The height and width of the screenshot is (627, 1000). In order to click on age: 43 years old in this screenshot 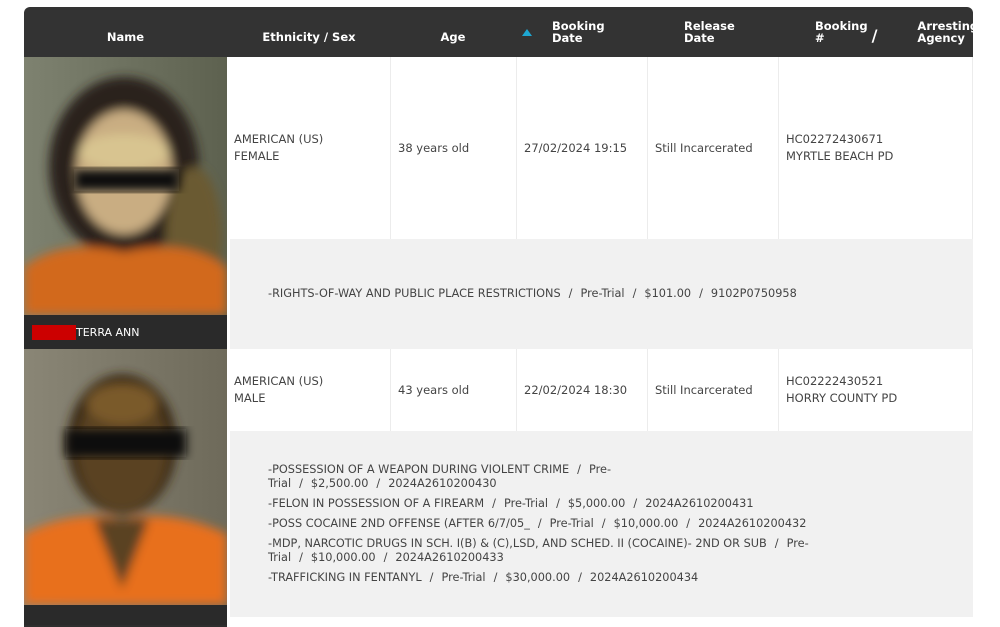, I will do `click(434, 389)`.